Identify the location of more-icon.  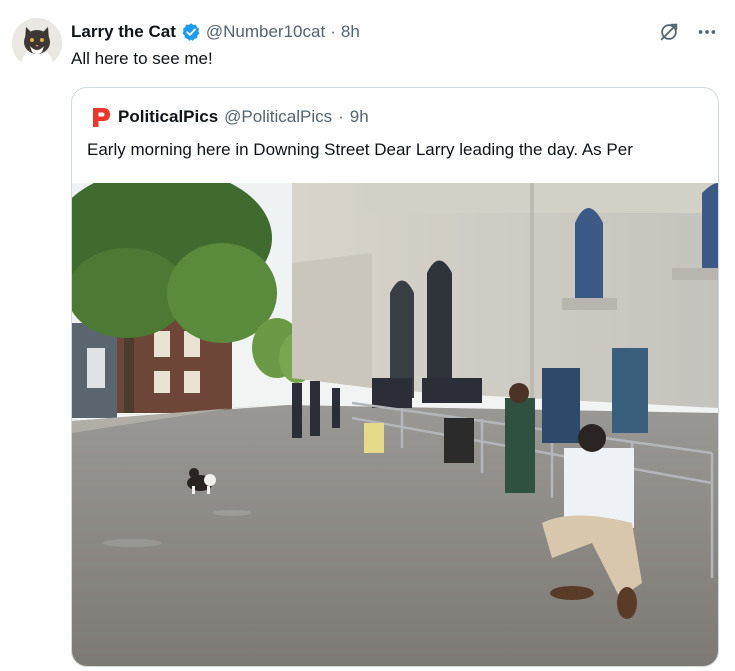
(707, 32).